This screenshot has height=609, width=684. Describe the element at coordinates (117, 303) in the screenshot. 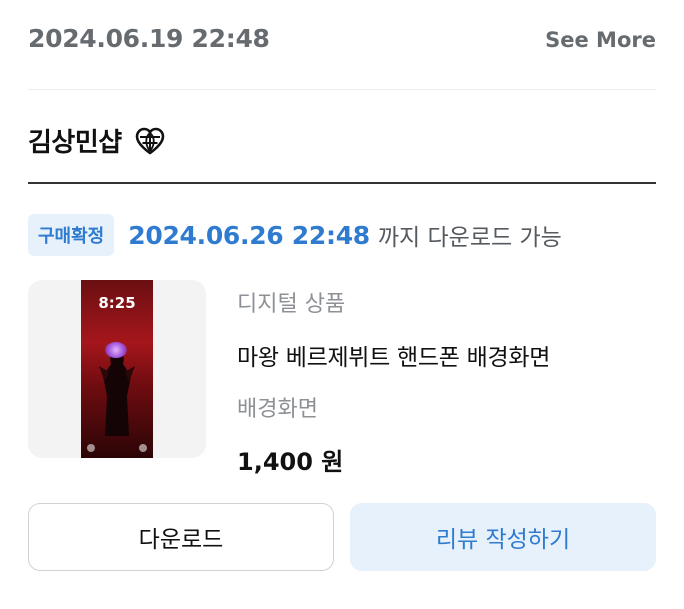

I see `wallpaper-clock: 8:25` at that location.